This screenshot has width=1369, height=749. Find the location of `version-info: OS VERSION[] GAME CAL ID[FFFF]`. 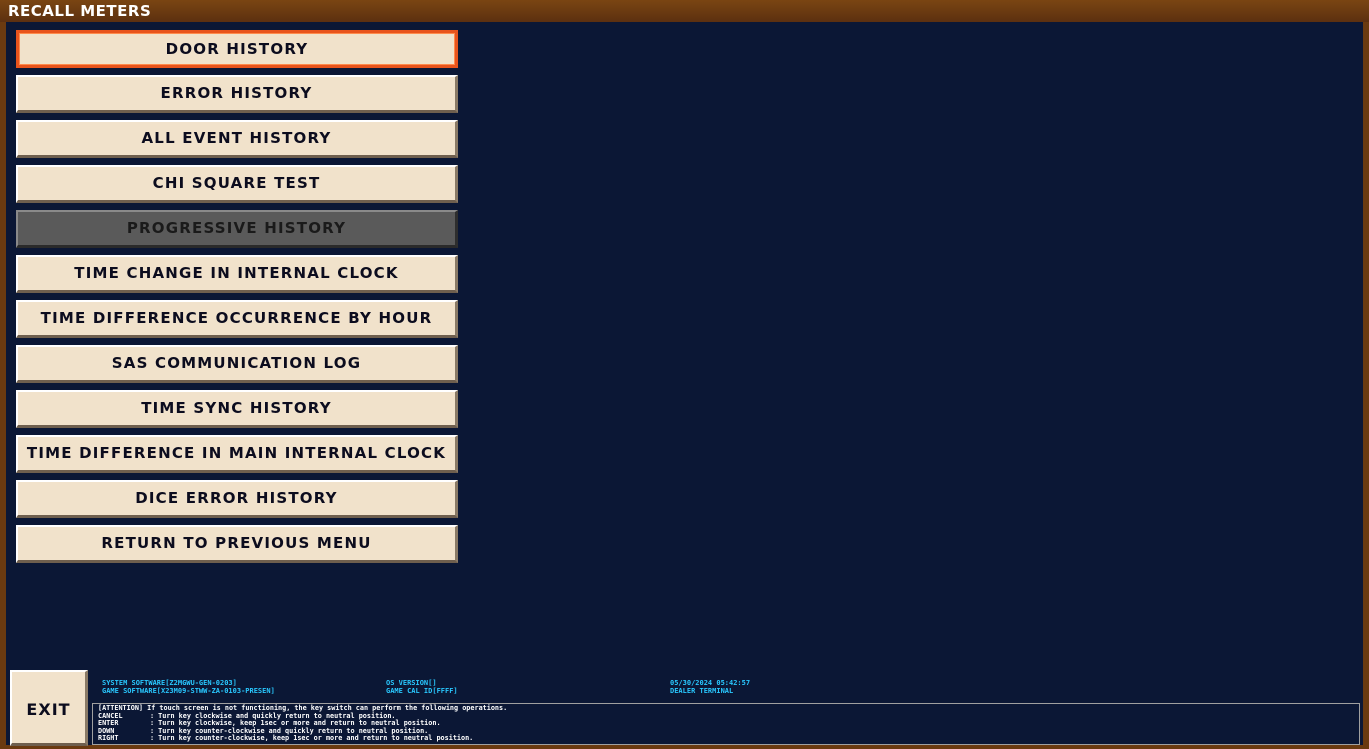

version-info: OS VERSION[] GAME CAL ID[FFFF] is located at coordinates (422, 687).